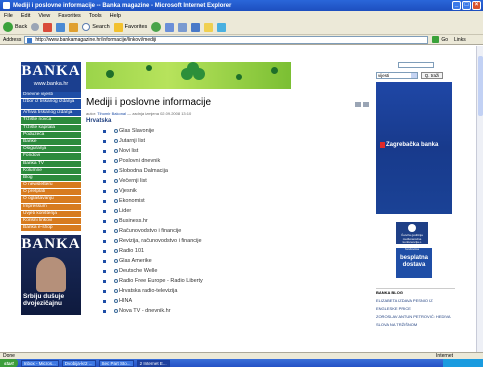  I want to click on media-link-text: Nova TV - dnevnik.hr, so click(145, 311).